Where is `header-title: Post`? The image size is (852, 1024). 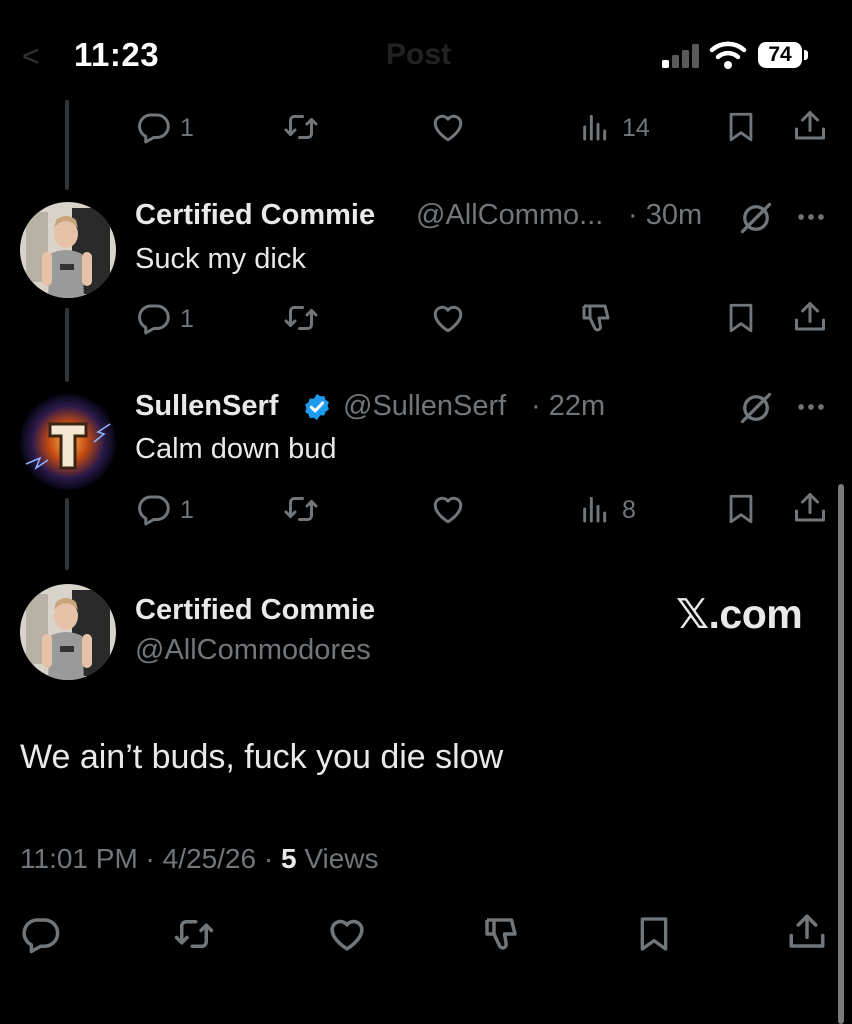 header-title: Post is located at coordinates (419, 54).